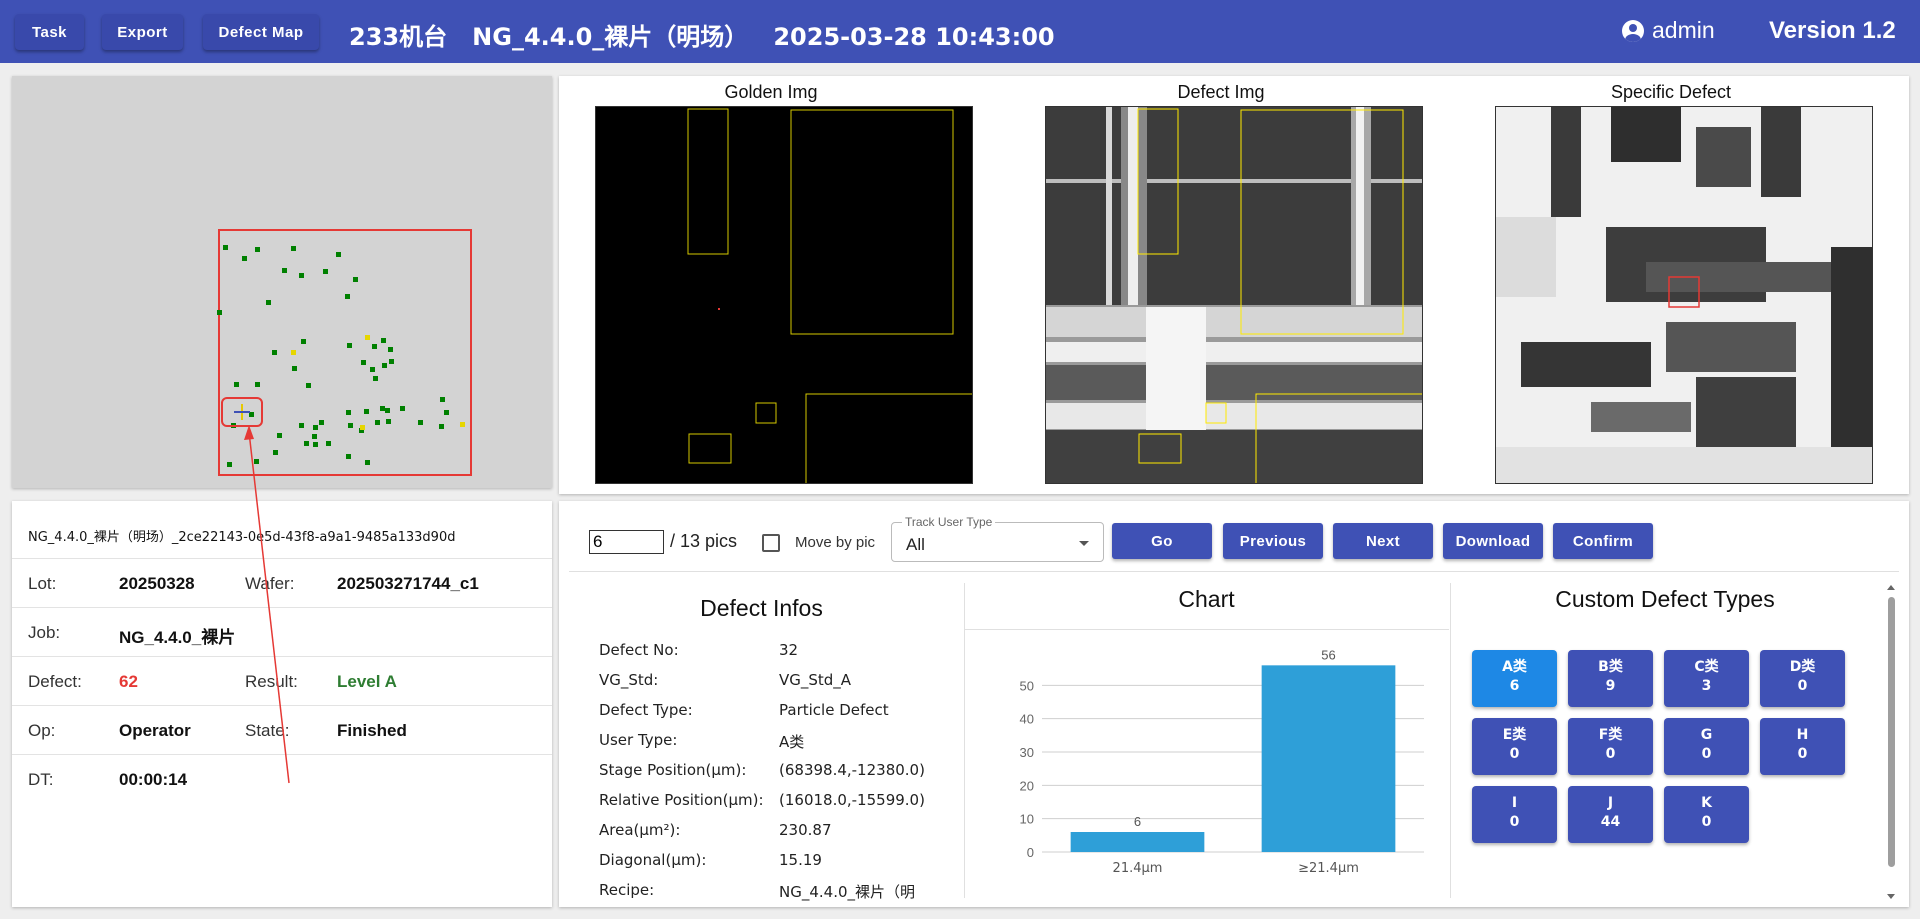 Image resolution: width=1920 pixels, height=919 pixels. Describe the element at coordinates (55, 681) in the screenshot. I see `defect-label: Defect:` at that location.